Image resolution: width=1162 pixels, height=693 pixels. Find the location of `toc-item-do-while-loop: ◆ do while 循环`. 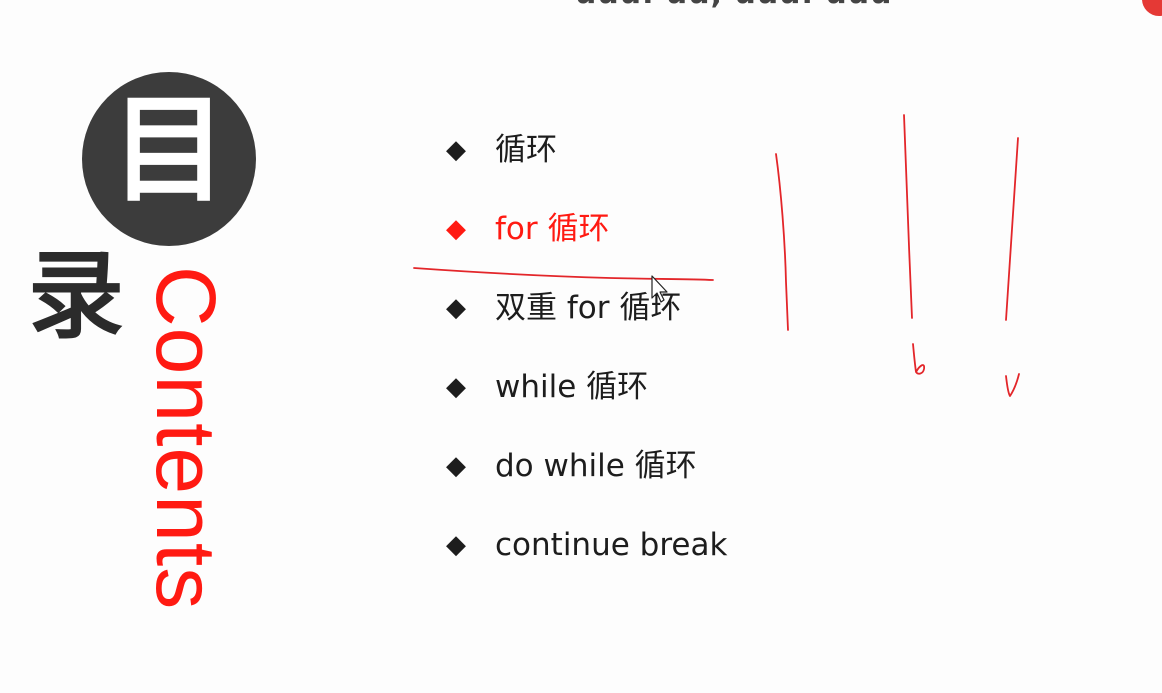

toc-item-do-while-loop: ◆ do while 循环 is located at coordinates (586, 481).